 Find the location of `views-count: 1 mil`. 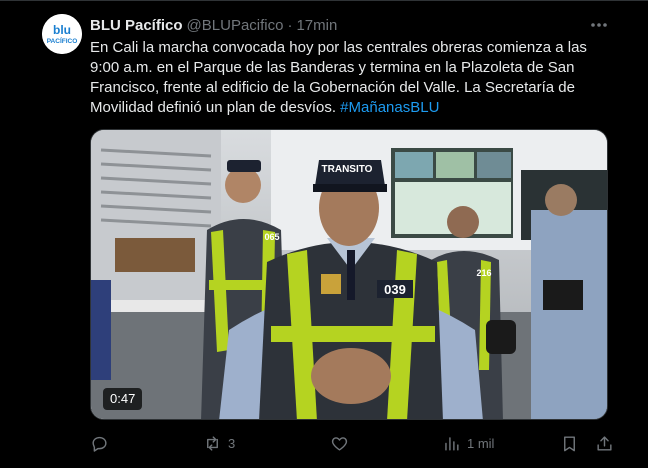

views-count: 1 mil is located at coordinates (481, 443).